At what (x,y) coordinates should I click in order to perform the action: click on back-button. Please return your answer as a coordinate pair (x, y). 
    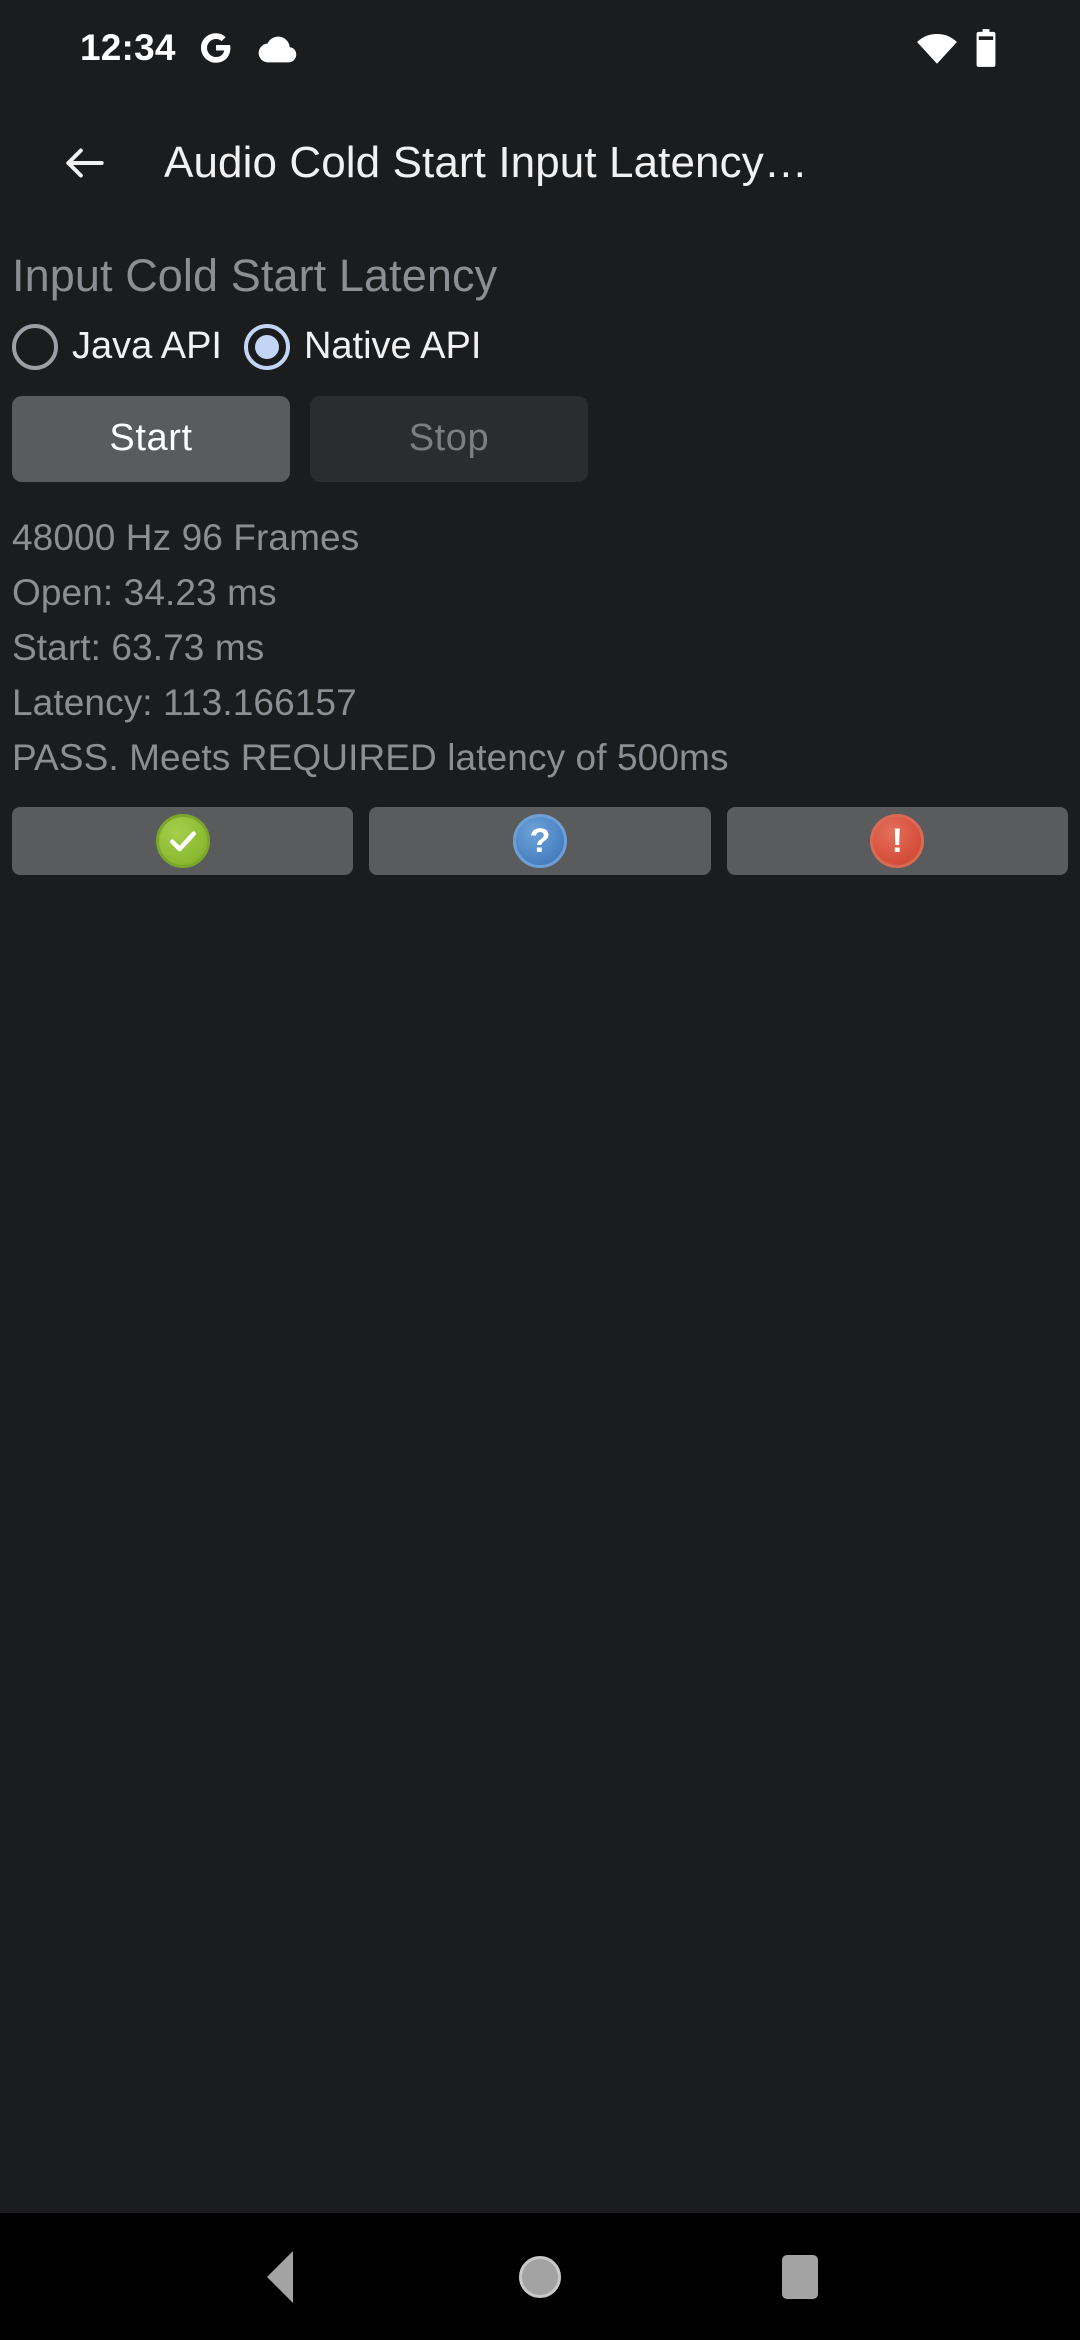
    Looking at the image, I should click on (85, 163).